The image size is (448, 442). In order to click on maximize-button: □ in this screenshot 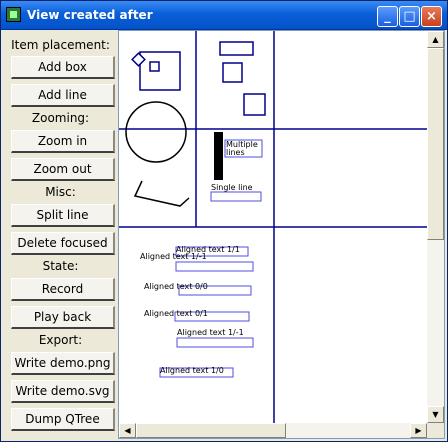, I will do `click(409, 16)`.